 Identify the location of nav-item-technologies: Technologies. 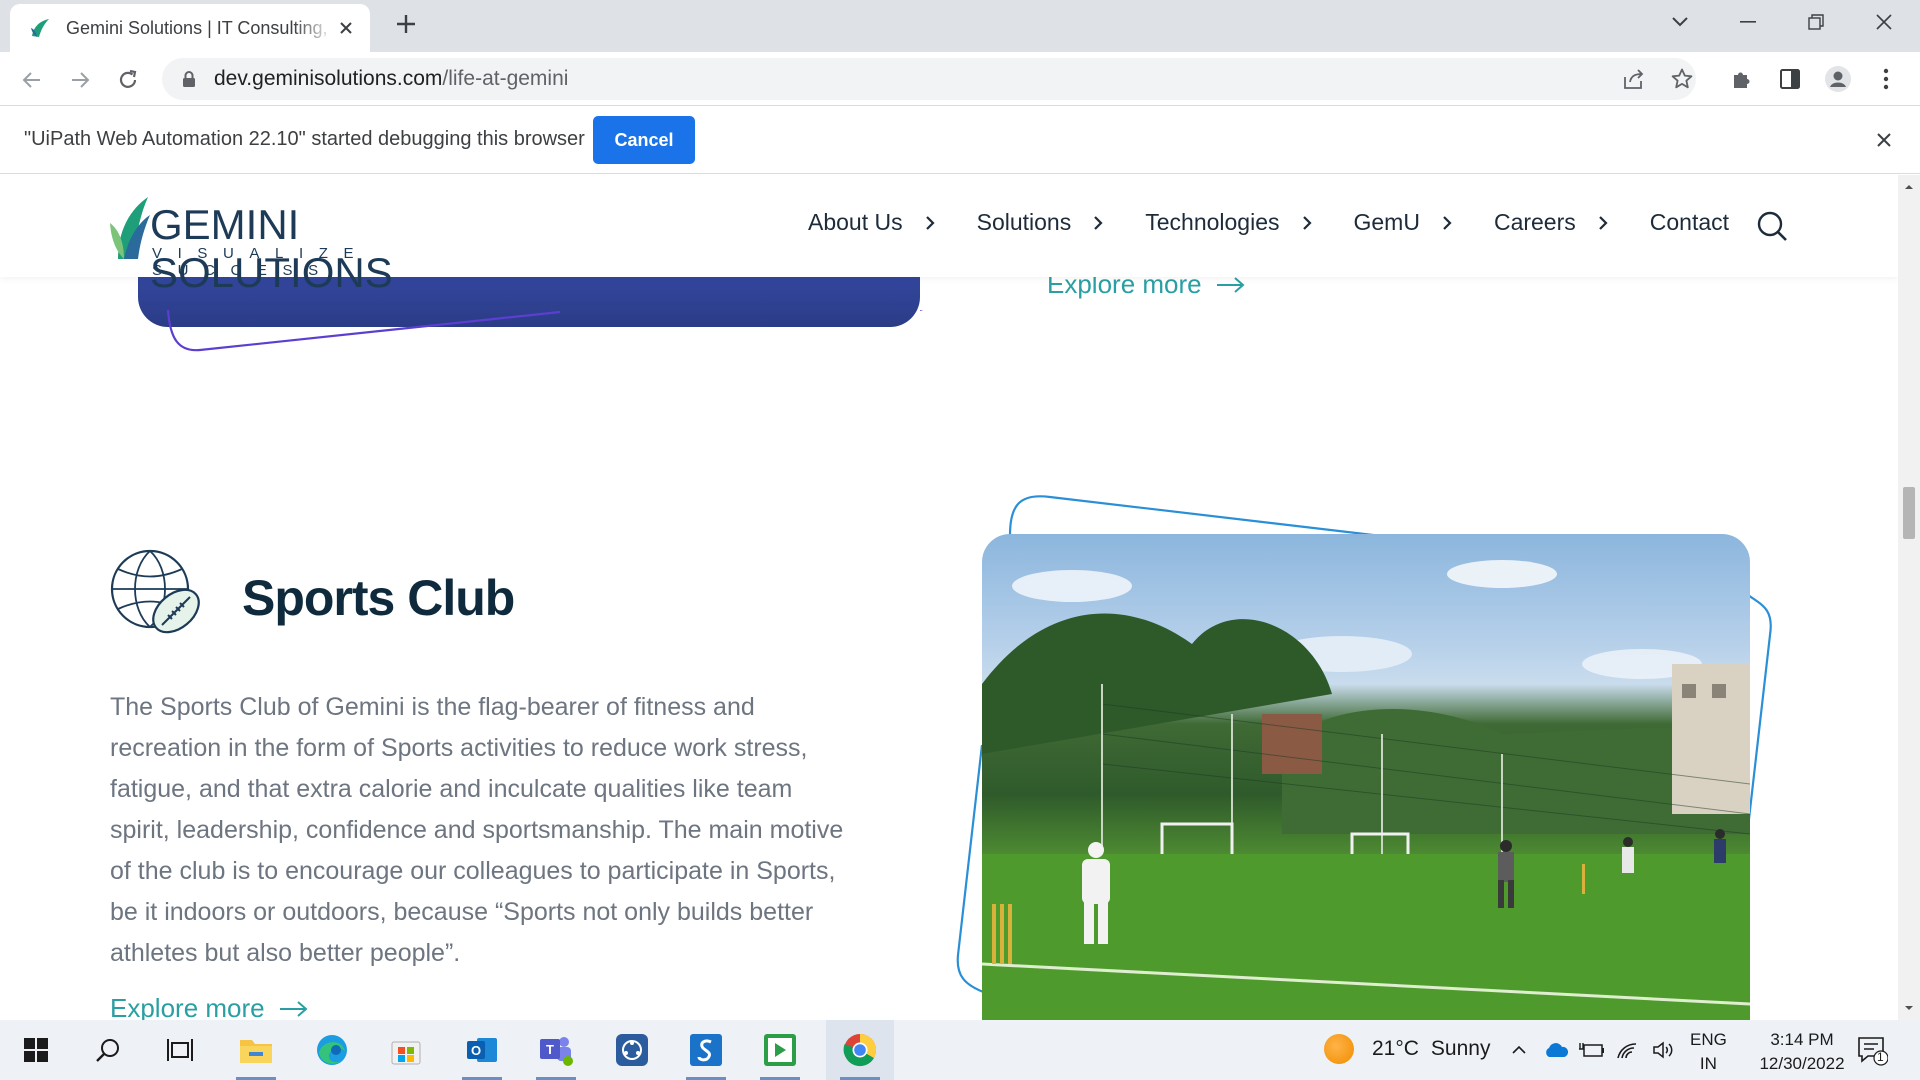
(1229, 222).